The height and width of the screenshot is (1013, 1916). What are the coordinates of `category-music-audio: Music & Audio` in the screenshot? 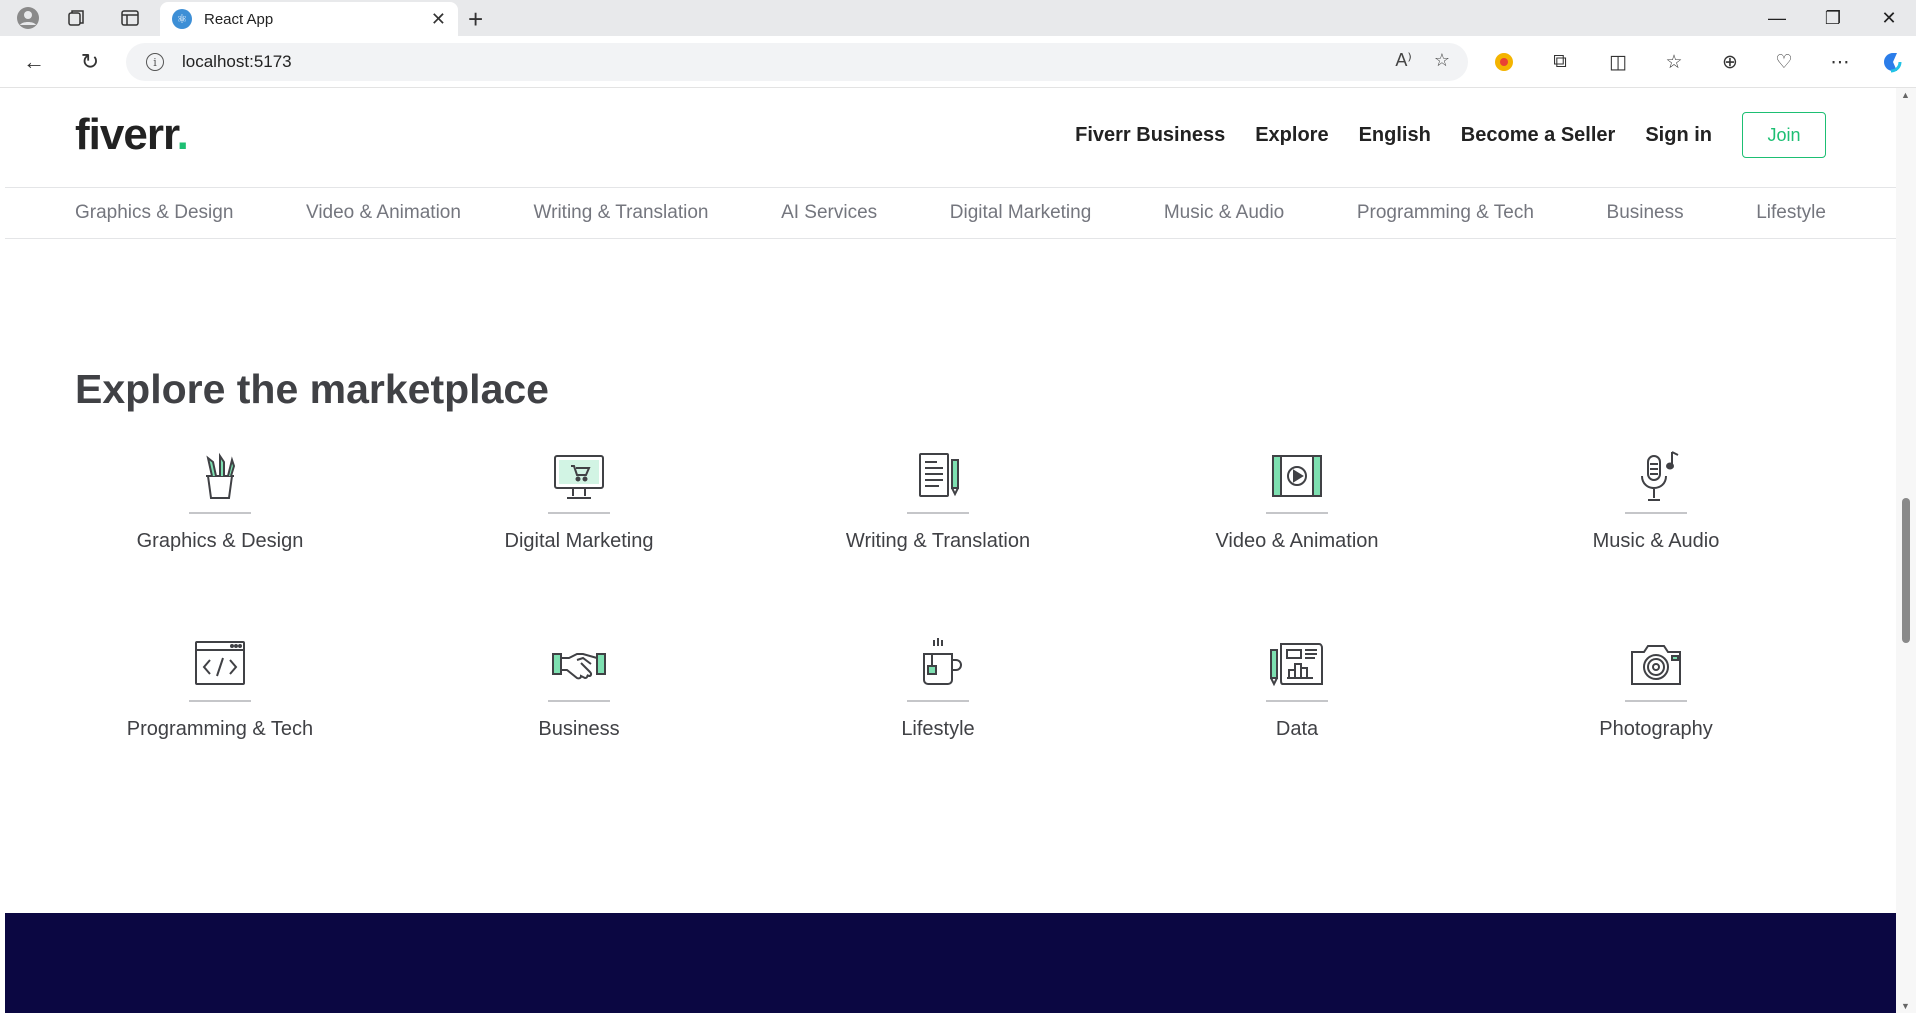 It's located at (1224, 213).